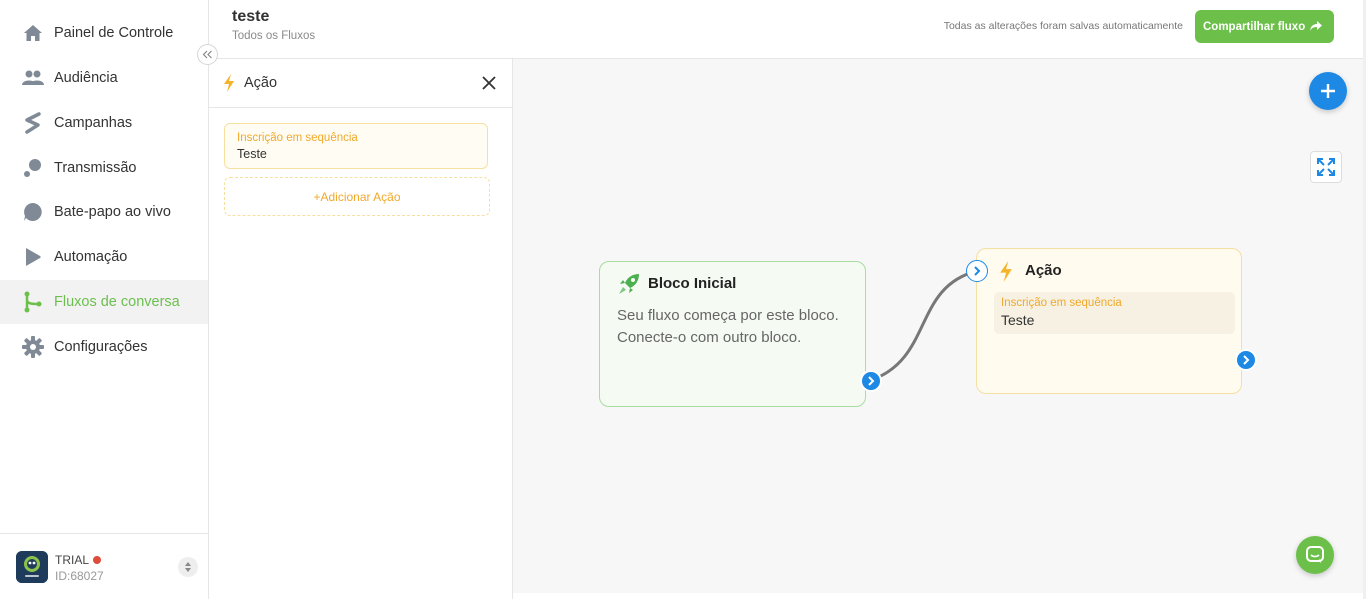 The height and width of the screenshot is (599, 1366). I want to click on gear-icon, so click(33, 347).